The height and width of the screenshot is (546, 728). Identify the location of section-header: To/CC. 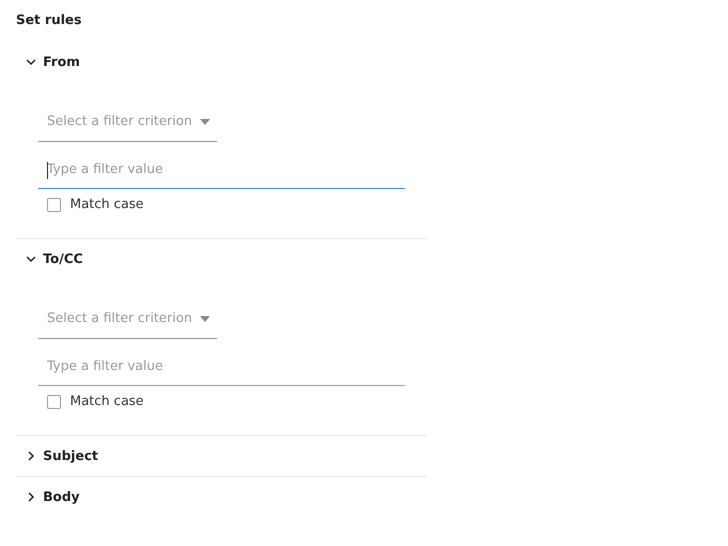
(49, 259).